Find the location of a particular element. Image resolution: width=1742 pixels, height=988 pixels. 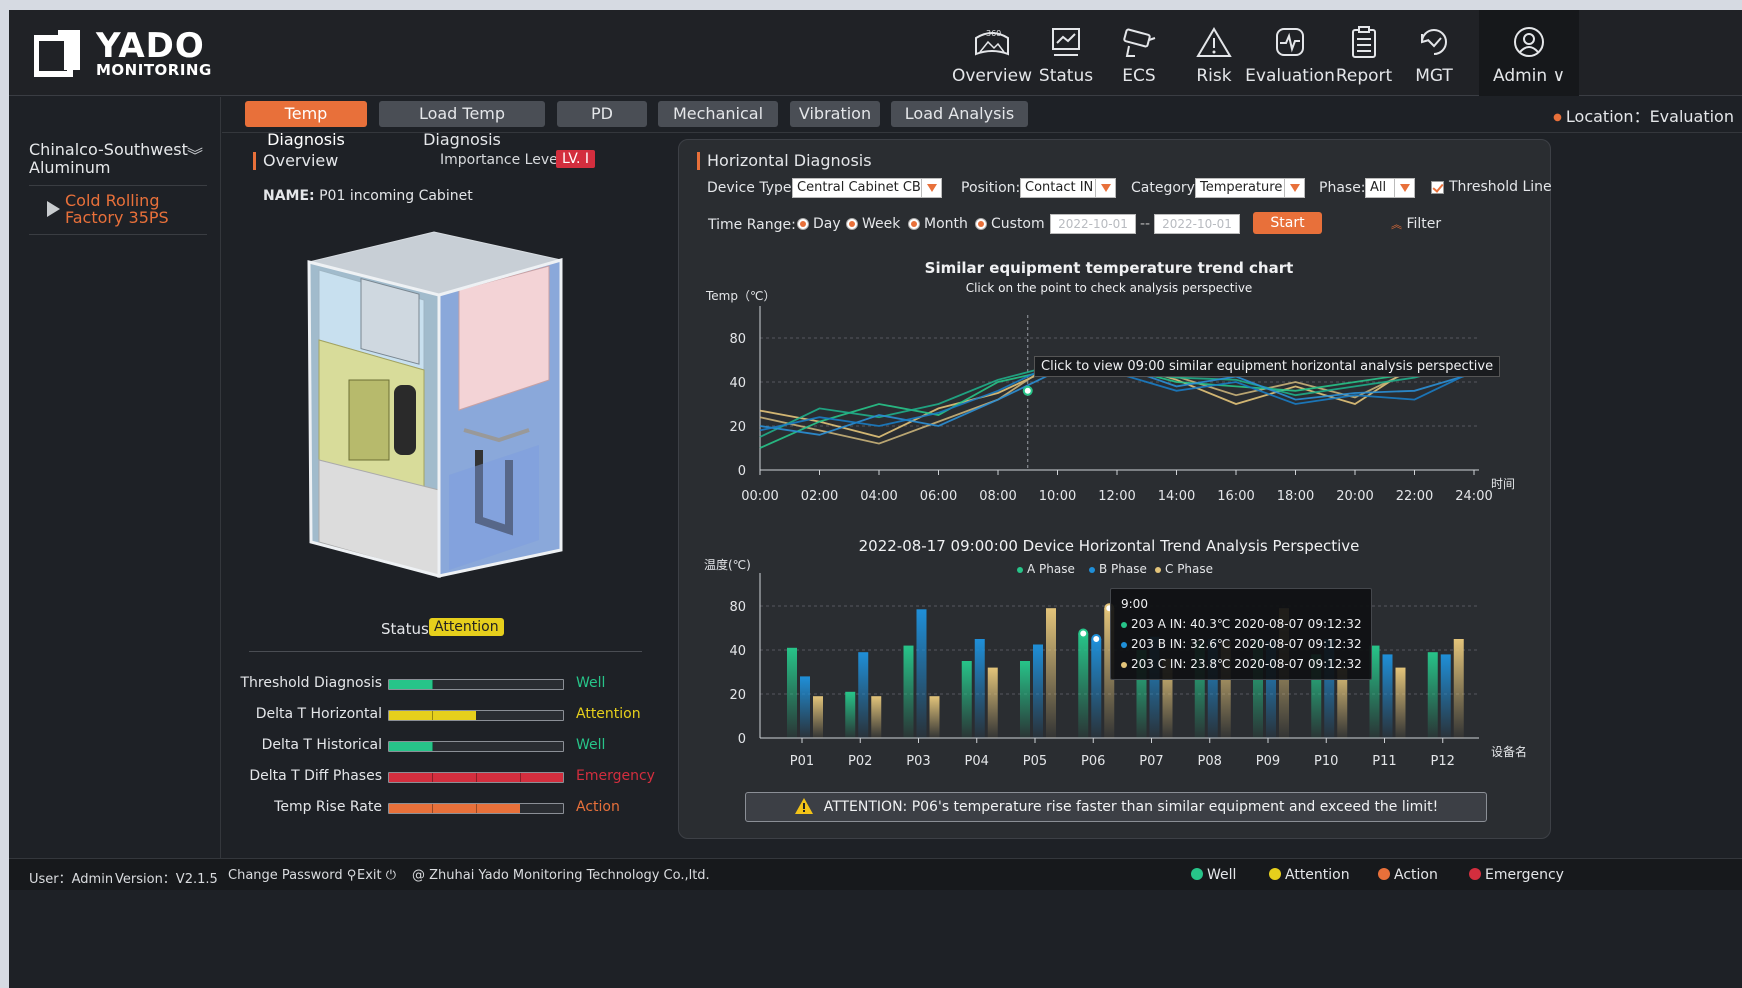

bar-x-tick: P09 is located at coordinates (1268, 761).